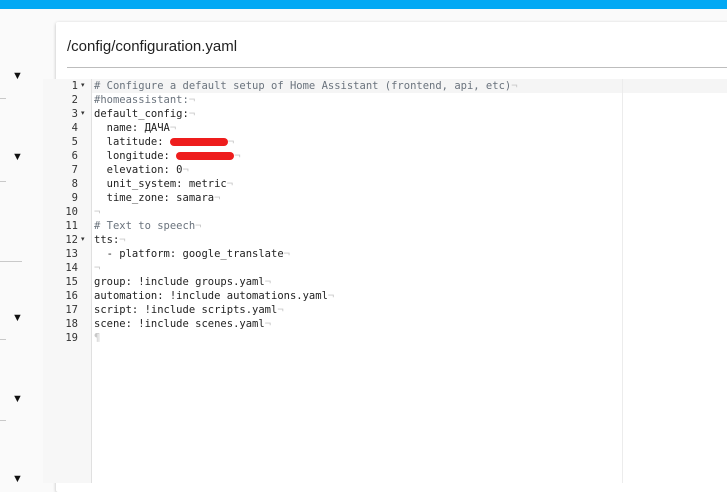  What do you see at coordinates (71, 324) in the screenshot?
I see `line-number: 18` at bounding box center [71, 324].